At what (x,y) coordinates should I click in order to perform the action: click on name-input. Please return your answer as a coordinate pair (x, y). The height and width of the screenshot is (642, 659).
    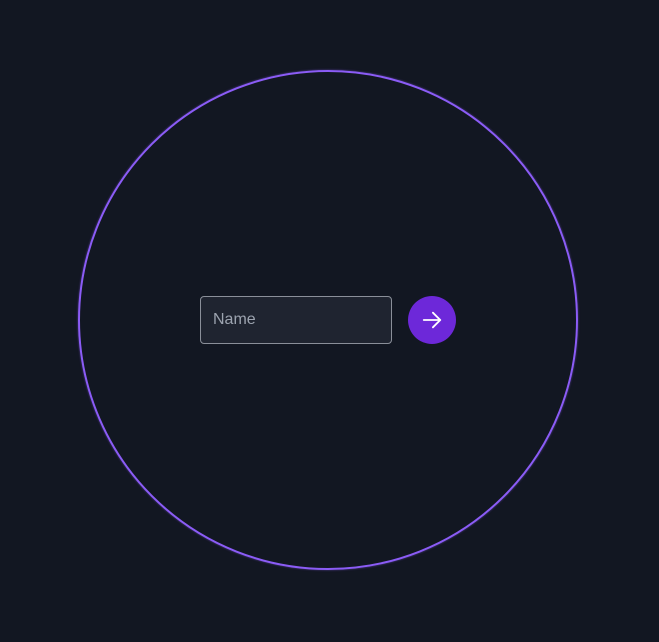
    Looking at the image, I should click on (296, 320).